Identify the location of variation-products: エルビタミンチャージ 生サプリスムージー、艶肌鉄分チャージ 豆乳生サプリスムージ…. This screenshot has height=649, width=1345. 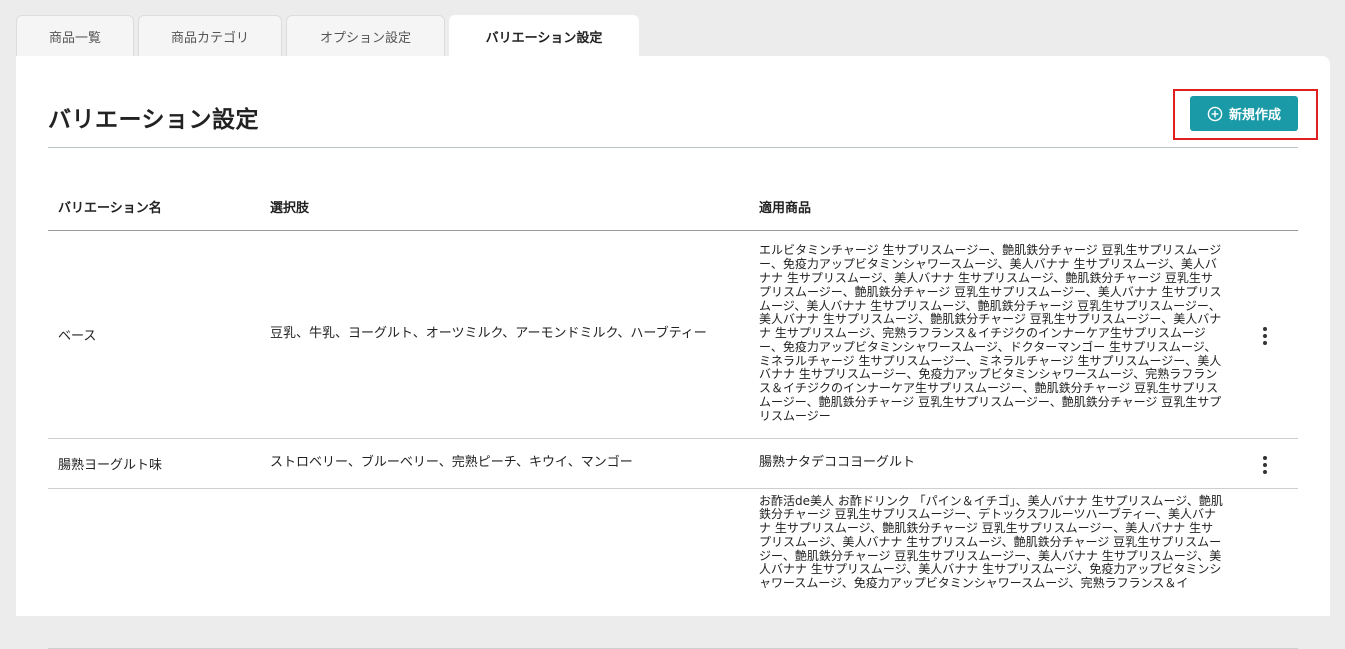
(990, 334).